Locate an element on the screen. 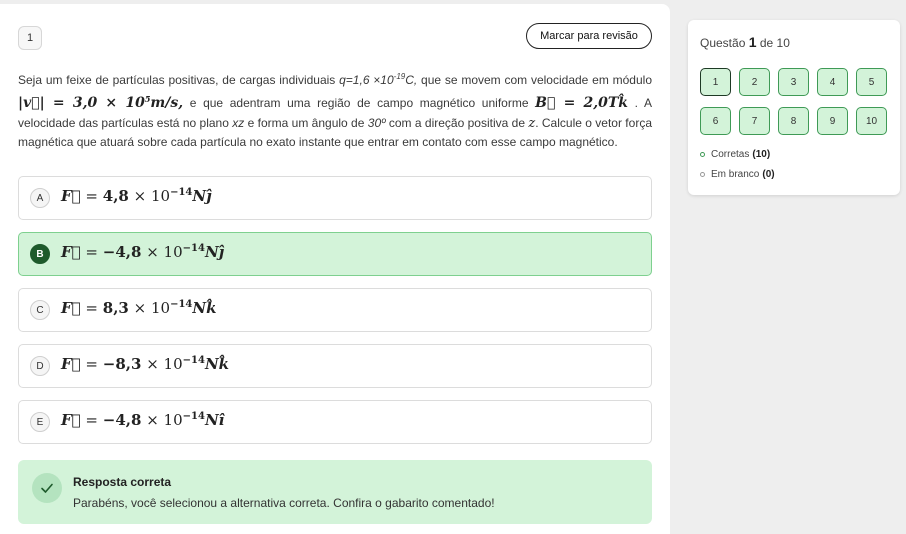 The height and width of the screenshot is (534, 906). option-letter: A is located at coordinates (40, 198).